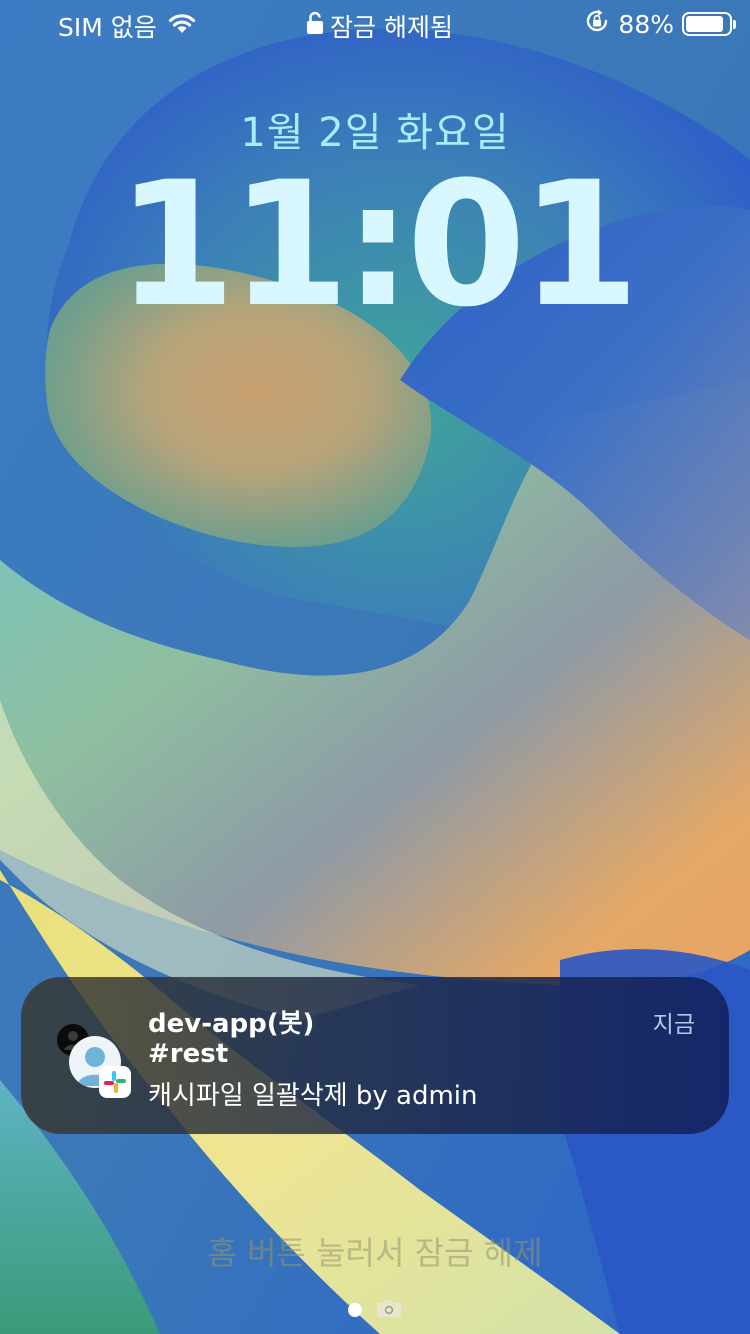 Image resolution: width=750 pixels, height=1334 pixels. I want to click on battery-level, so click(704, 24).